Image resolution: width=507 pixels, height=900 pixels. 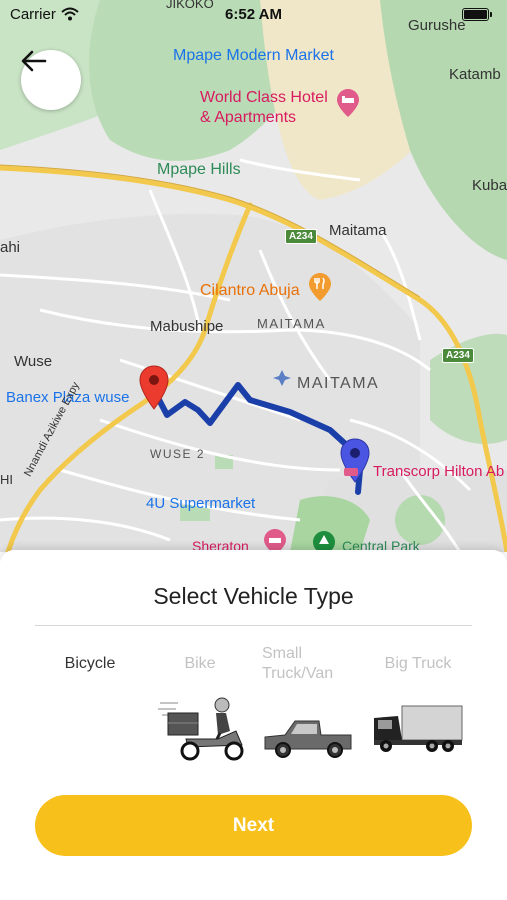 What do you see at coordinates (70, 14) in the screenshot?
I see `wifi-icon` at bounding box center [70, 14].